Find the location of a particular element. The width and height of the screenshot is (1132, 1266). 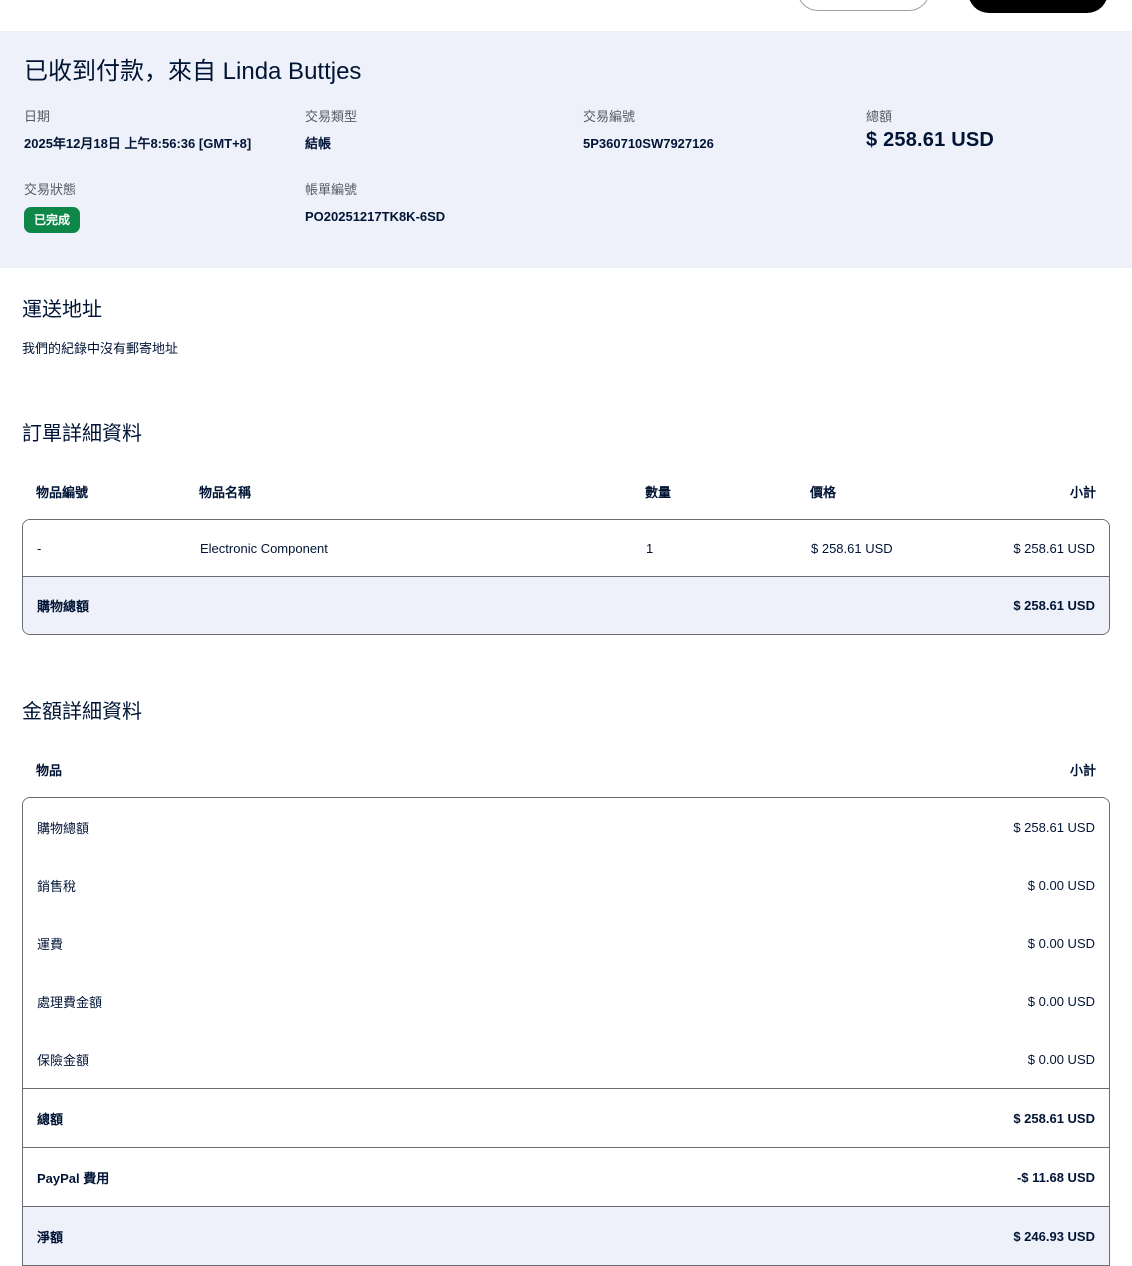

order-details-heading: 訂單詳細資料 is located at coordinates (82, 434).